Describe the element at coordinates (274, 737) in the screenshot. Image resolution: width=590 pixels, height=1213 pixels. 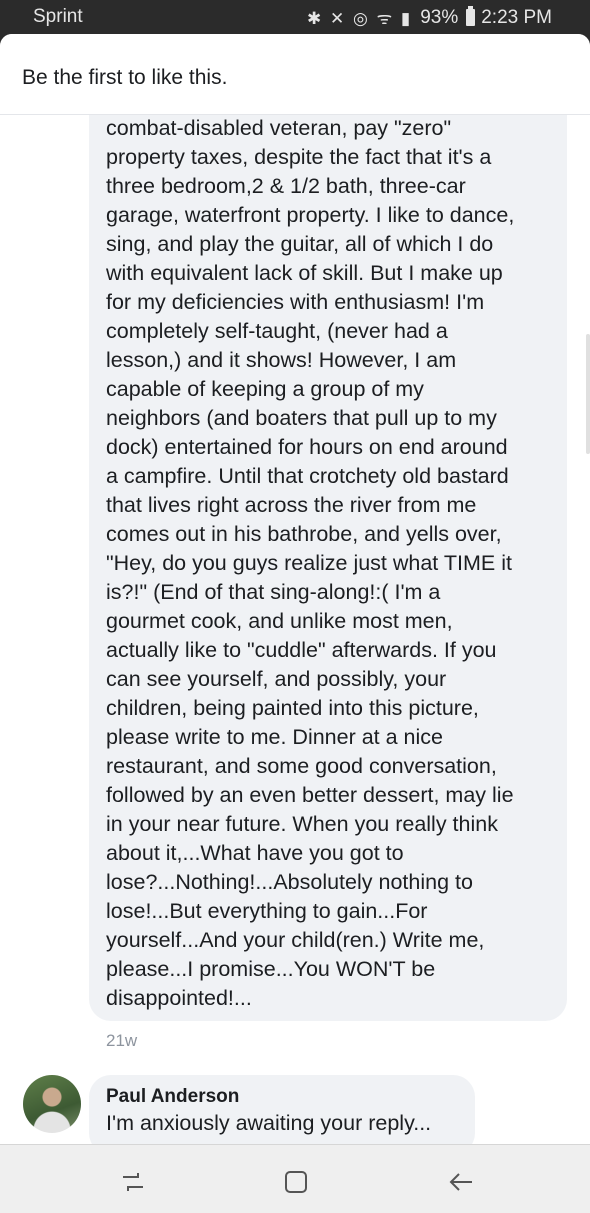
I see `comment-line: please write to me. Dinner at a nice` at that location.